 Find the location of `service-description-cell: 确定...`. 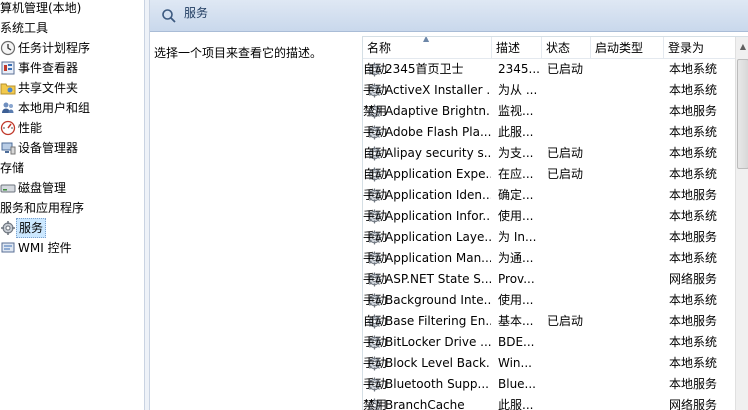

service-description-cell: 确定... is located at coordinates (516, 195).